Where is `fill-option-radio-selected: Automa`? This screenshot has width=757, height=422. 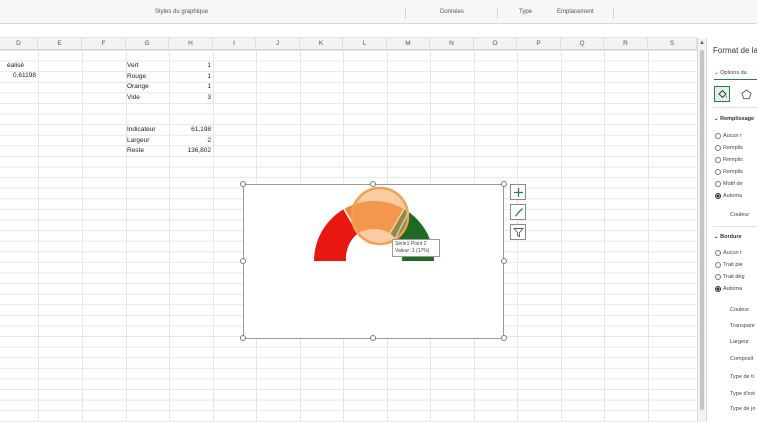 fill-option-radio-selected: Automa is located at coordinates (728, 196).